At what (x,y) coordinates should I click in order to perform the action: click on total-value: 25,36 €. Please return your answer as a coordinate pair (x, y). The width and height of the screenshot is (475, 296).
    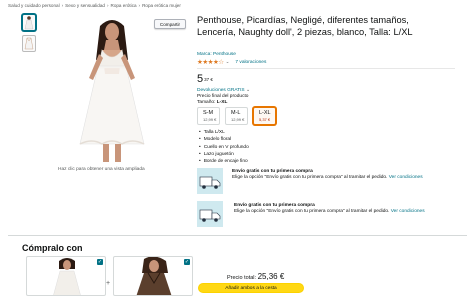
    Looking at the image, I should click on (271, 276).